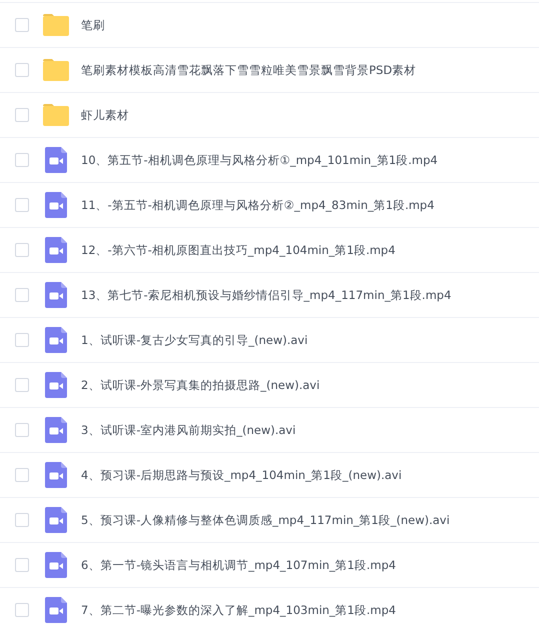 This screenshot has width=539, height=629. Describe the element at coordinates (238, 610) in the screenshot. I see `file-name: 7、第二节-曝光参数的深入了解_mp4_103min_第1段.mp4` at that location.